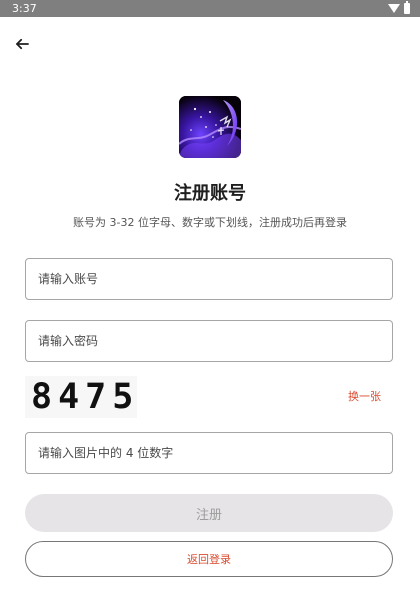  What do you see at coordinates (394, 8) in the screenshot?
I see `wifi-icon` at bounding box center [394, 8].